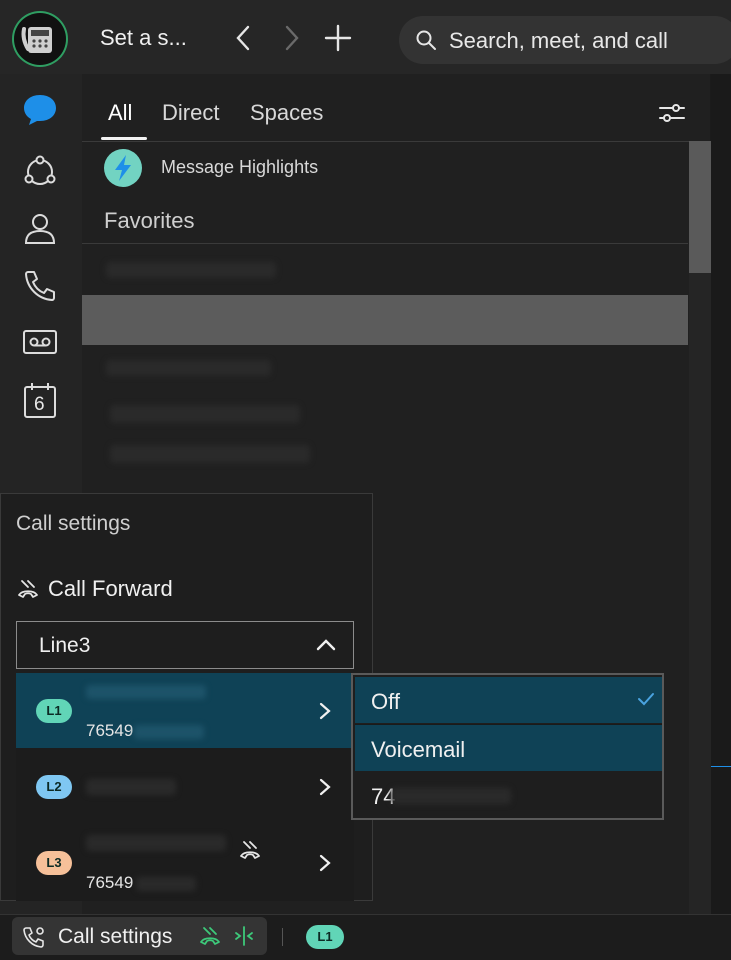 The image size is (731, 960). I want to click on plus-icon, so click(338, 38).